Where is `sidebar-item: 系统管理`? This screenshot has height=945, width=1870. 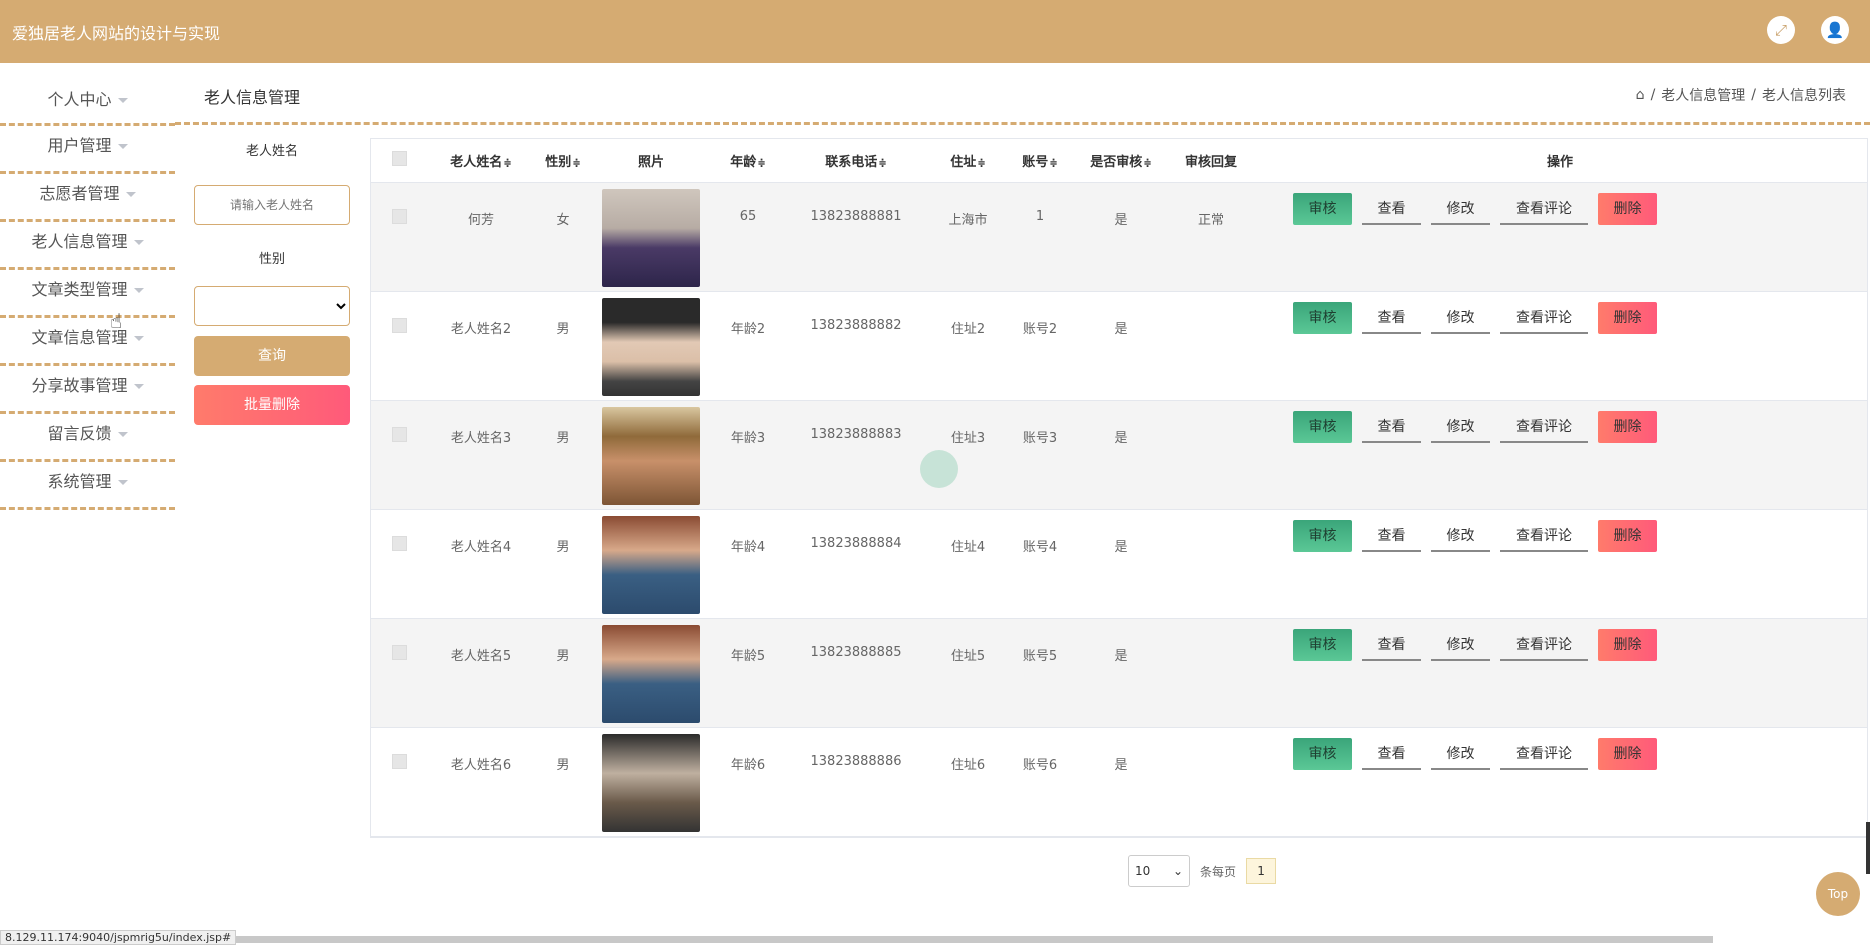 sidebar-item: 系统管理 is located at coordinates (87, 486).